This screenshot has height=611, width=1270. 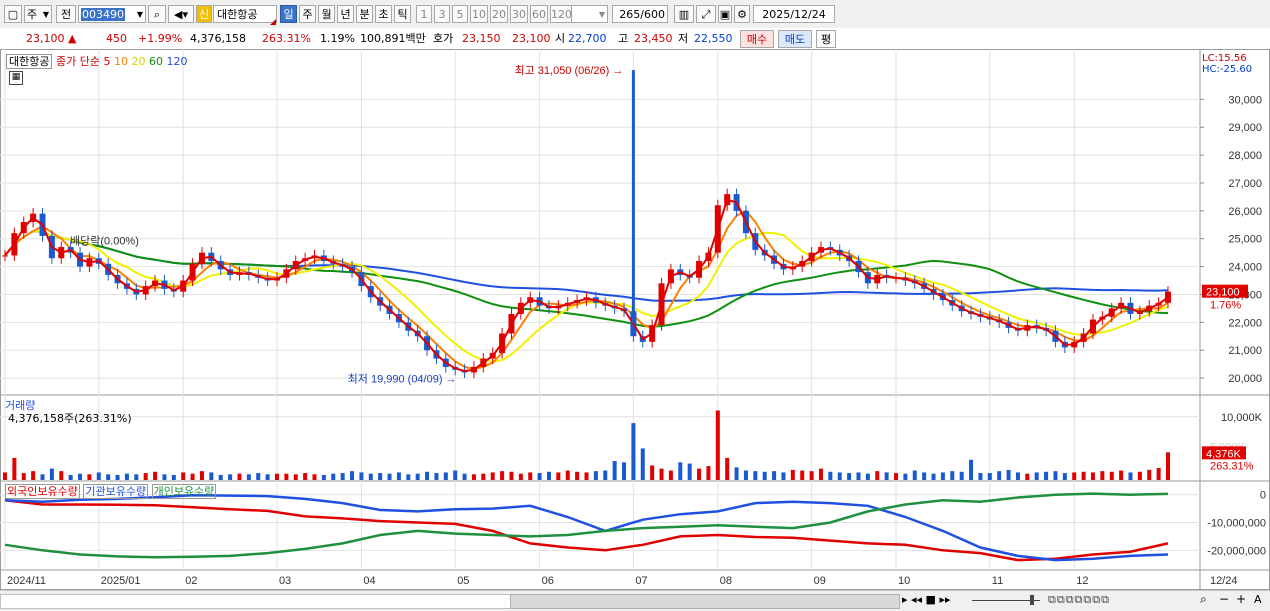 What do you see at coordinates (683, 38) in the screenshot?
I see `low-label: 저` at bounding box center [683, 38].